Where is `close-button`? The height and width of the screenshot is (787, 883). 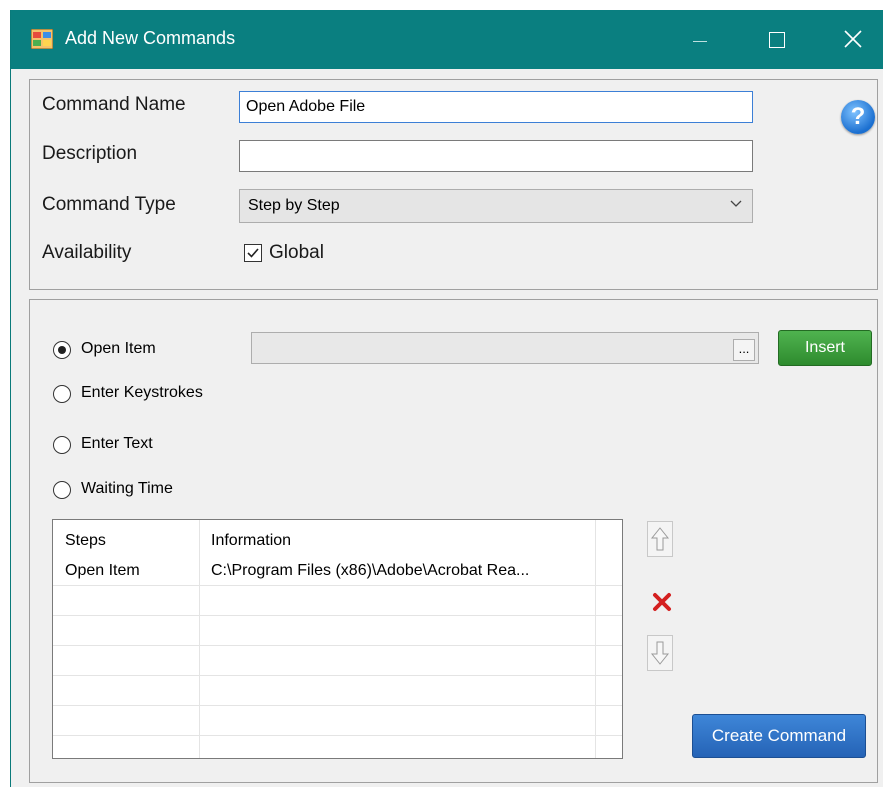
close-button is located at coordinates (849, 39).